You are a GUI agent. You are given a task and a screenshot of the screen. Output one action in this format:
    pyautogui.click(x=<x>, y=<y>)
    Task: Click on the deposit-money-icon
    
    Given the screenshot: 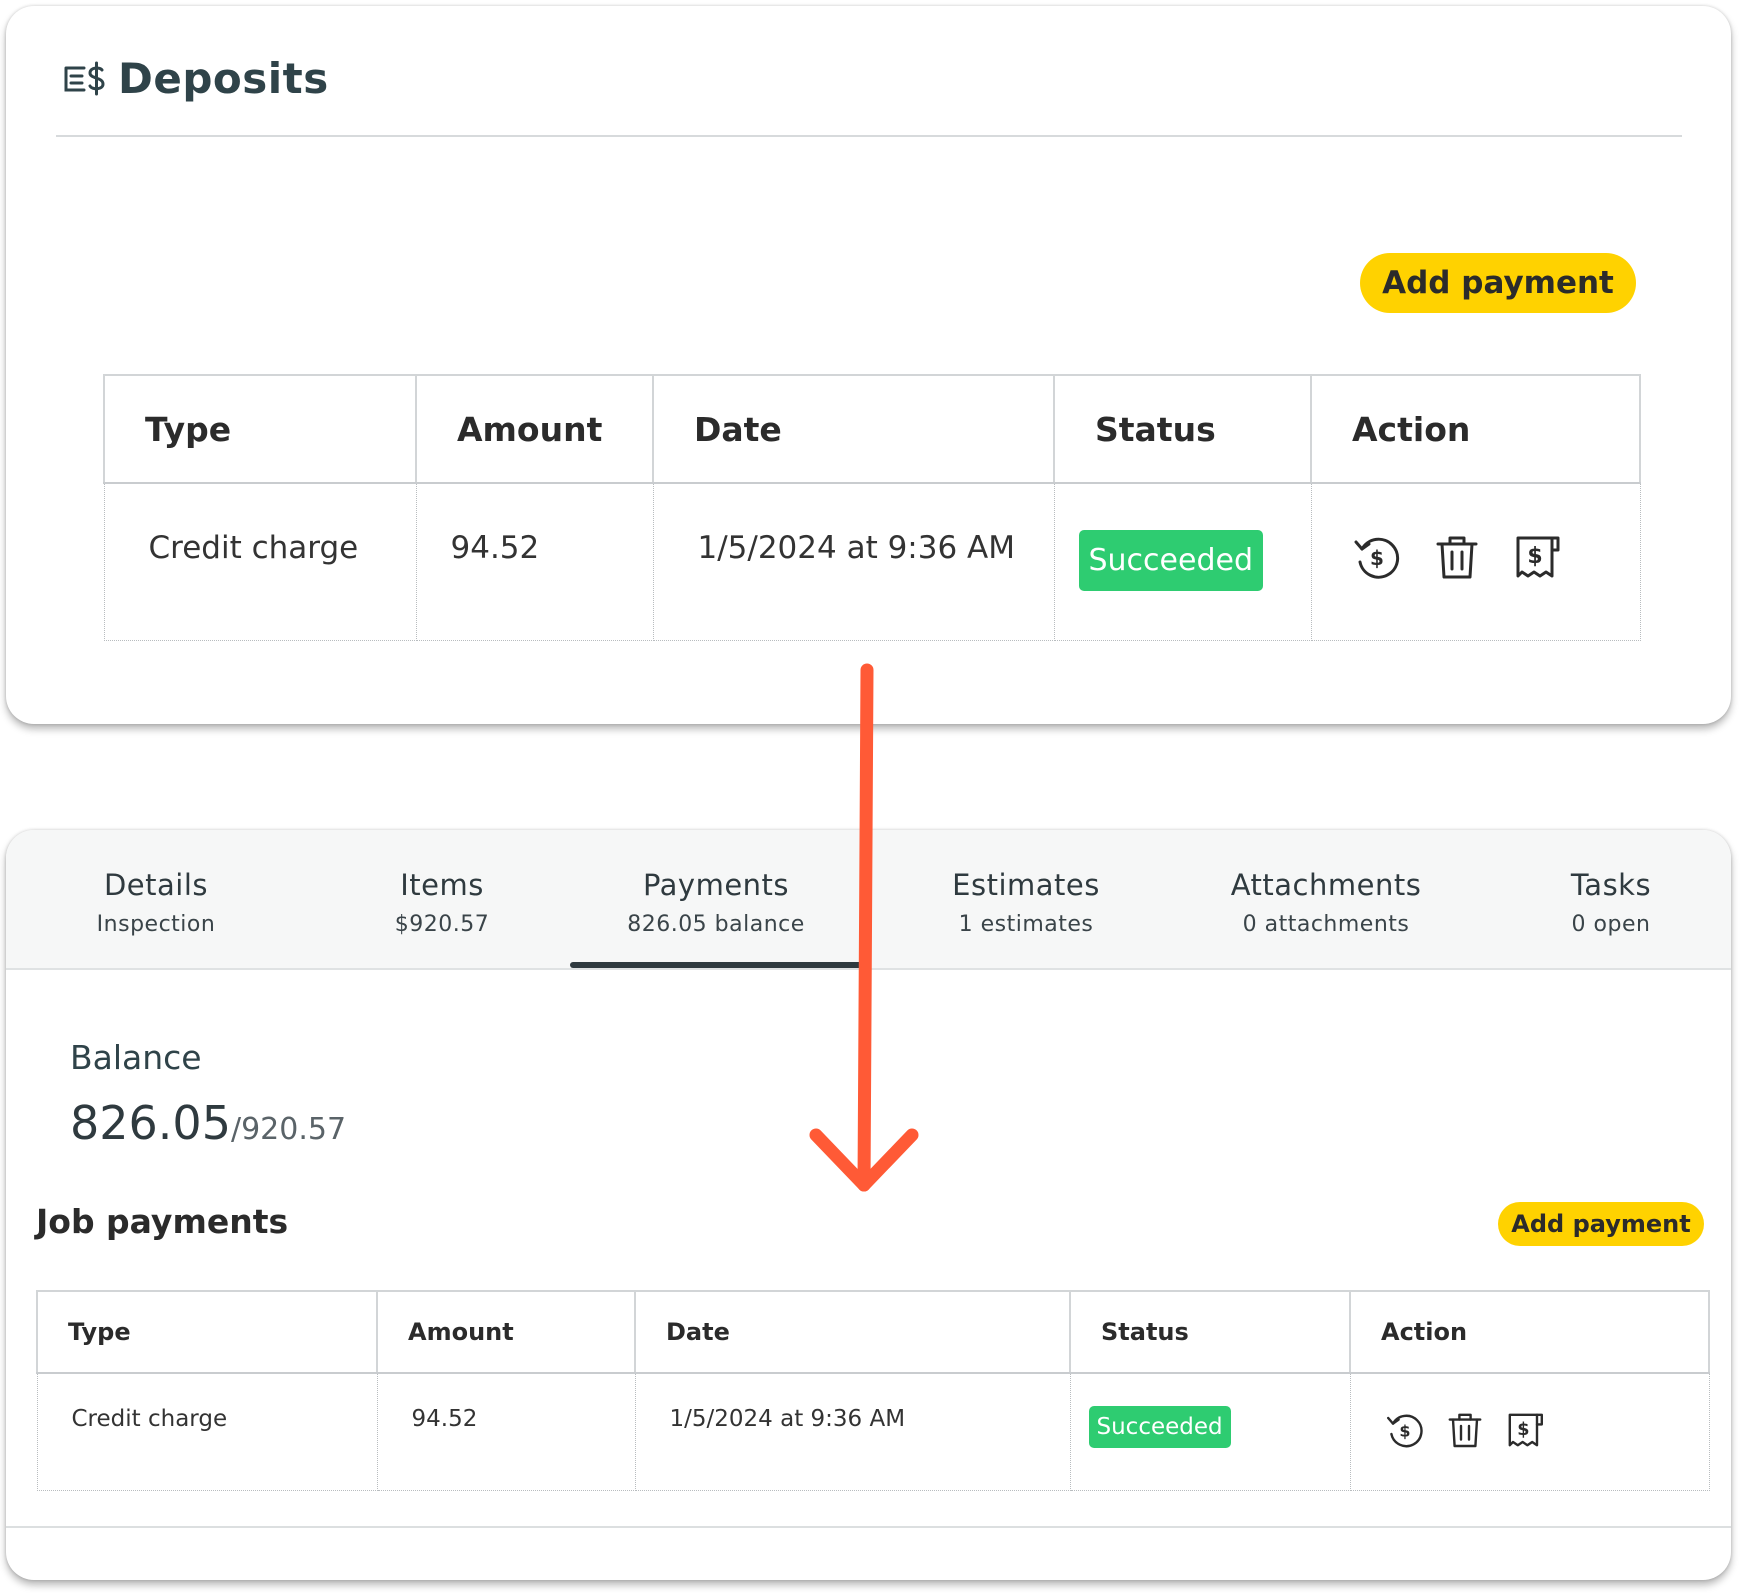 What is the action you would take?
    pyautogui.click(x=84, y=78)
    